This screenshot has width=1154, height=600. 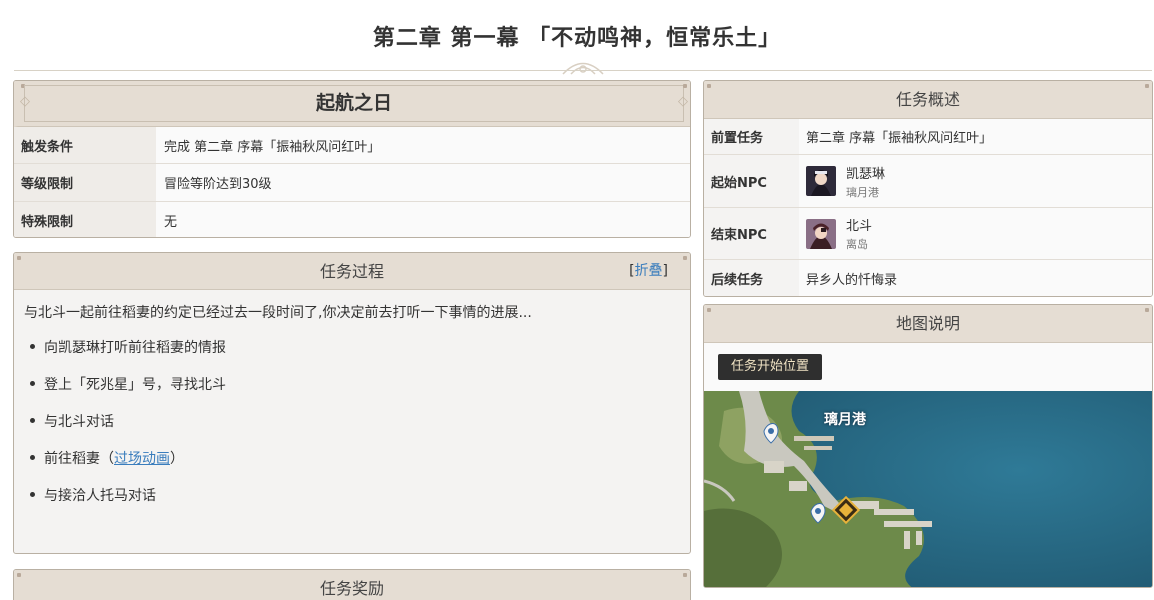 I want to click on special-row: 特殊限制 无, so click(x=352, y=219).